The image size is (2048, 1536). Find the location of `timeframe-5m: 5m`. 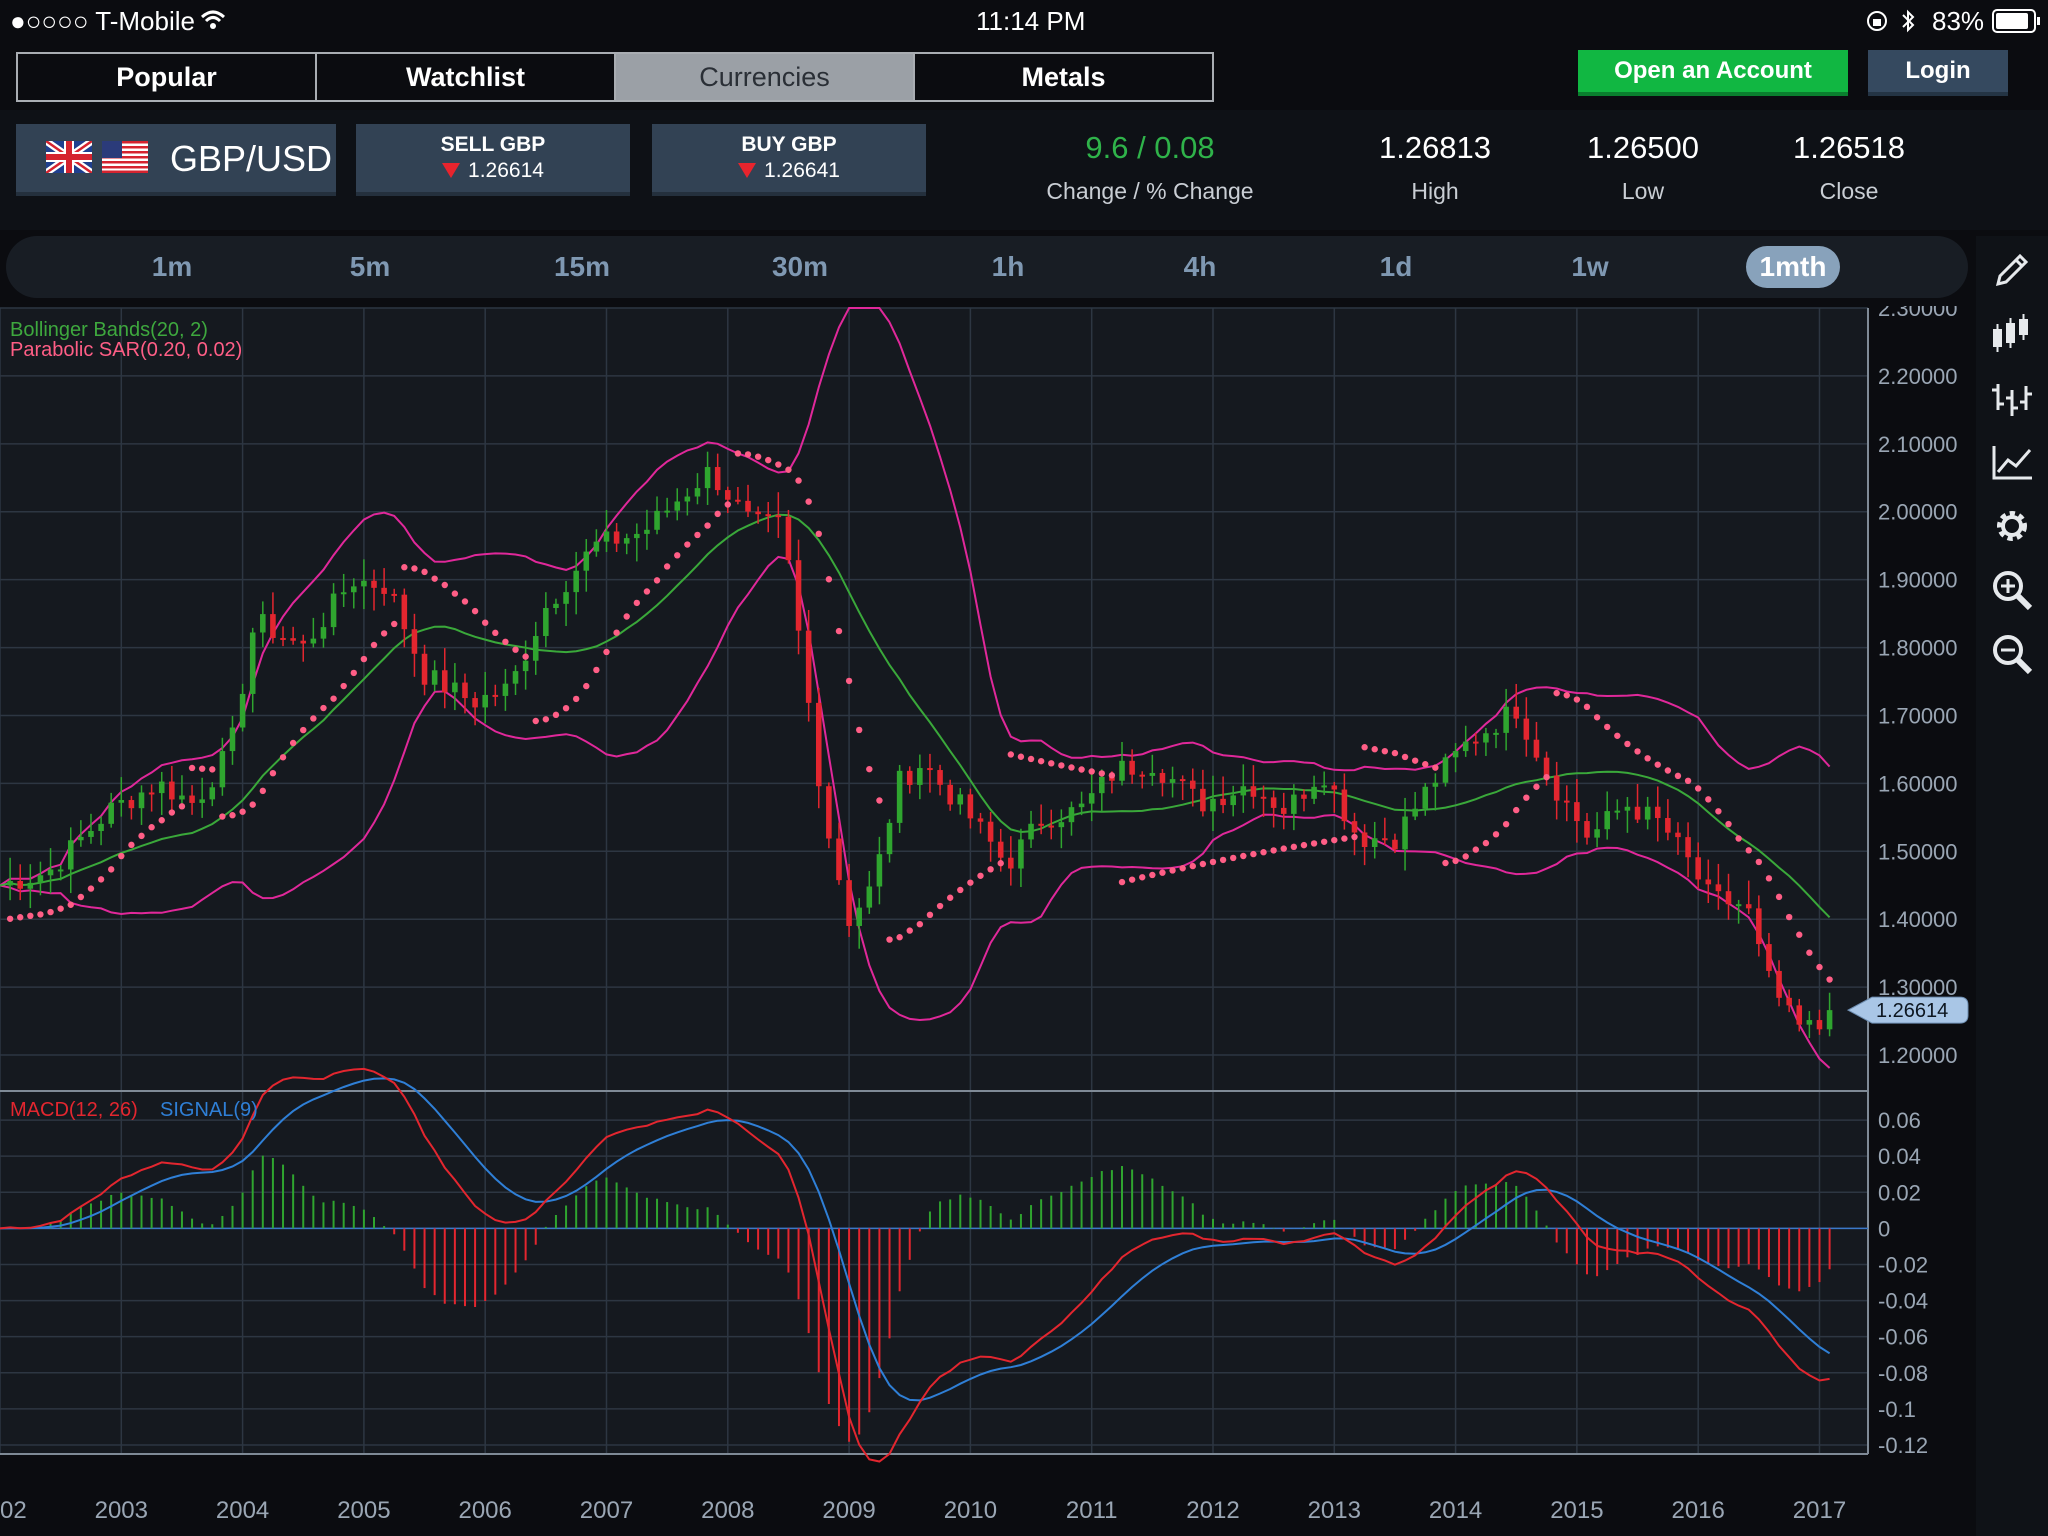

timeframe-5m: 5m is located at coordinates (370, 267).